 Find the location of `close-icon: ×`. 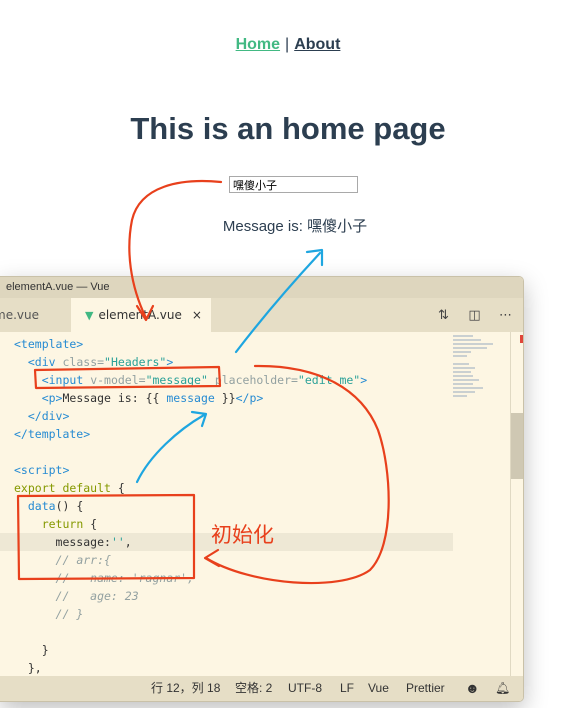

close-icon: × is located at coordinates (197, 315).